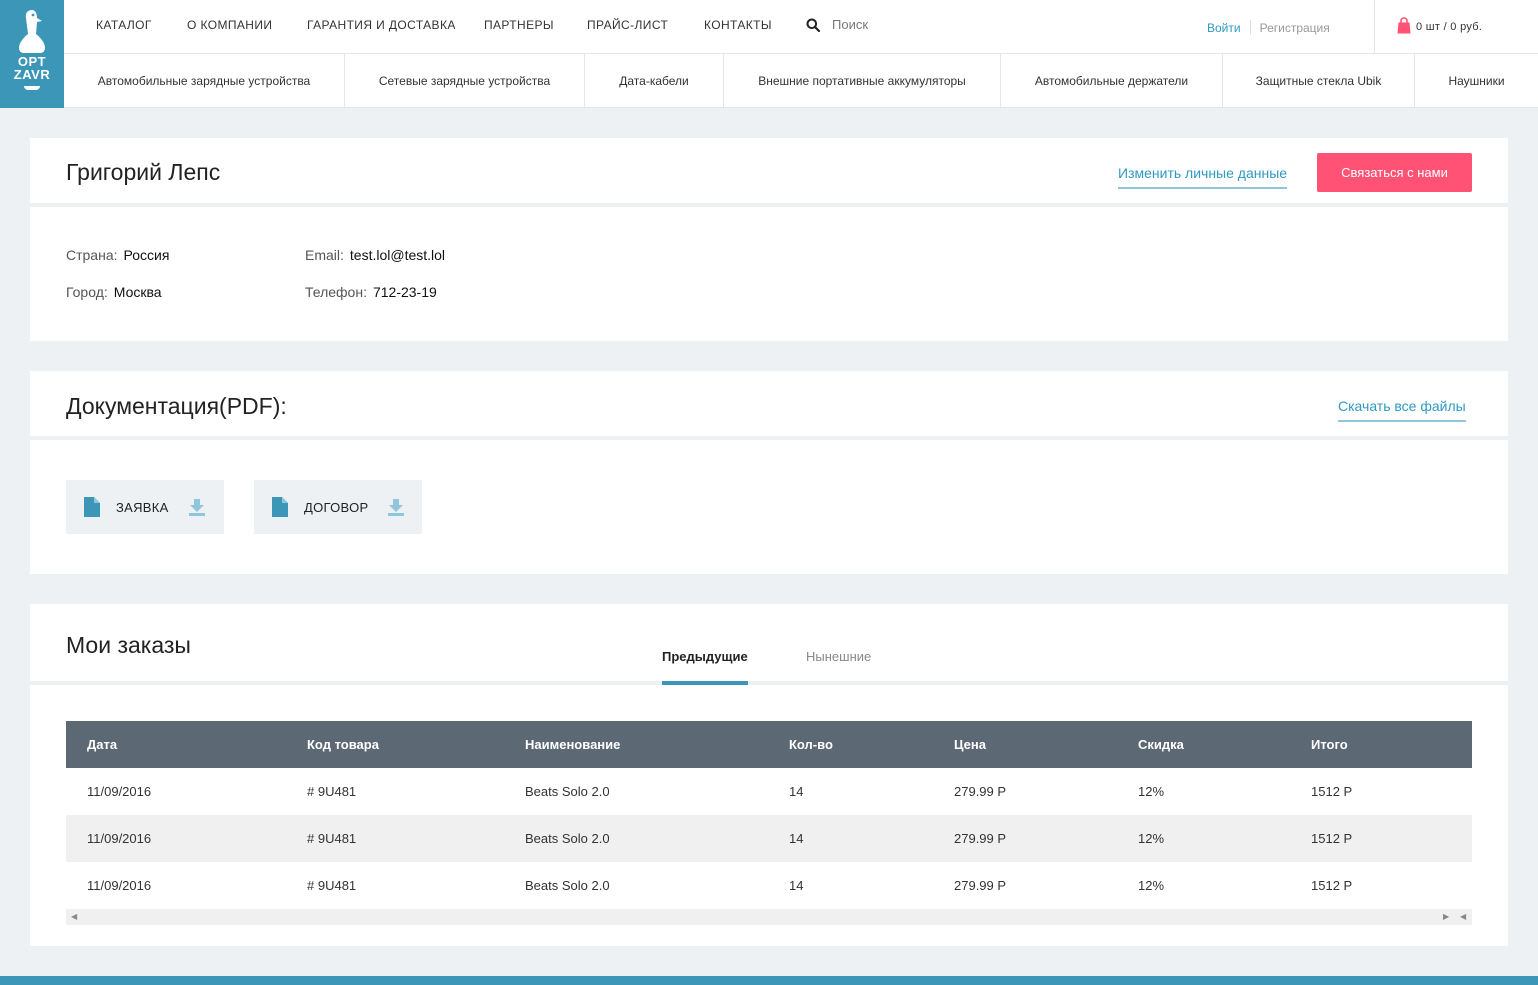 The width and height of the screenshot is (1538, 985). Describe the element at coordinates (811, 744) in the screenshot. I see `col-qty: Кол-во` at that location.